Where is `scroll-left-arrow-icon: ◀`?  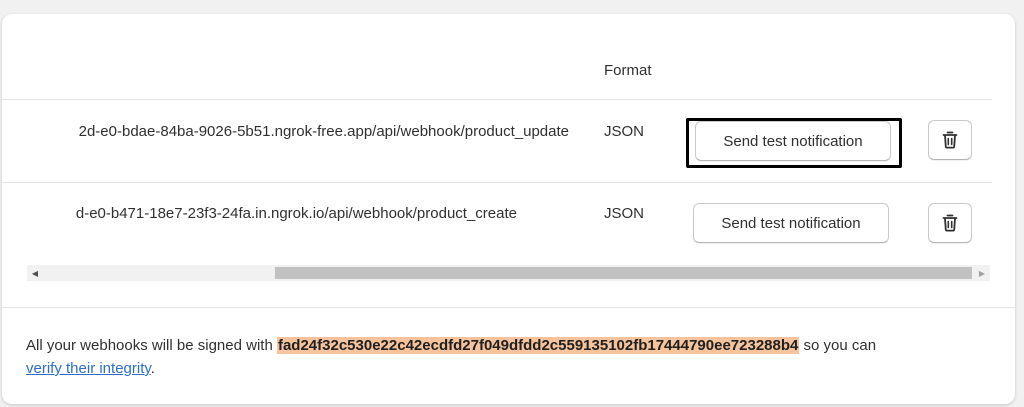
scroll-left-arrow-icon: ◀ is located at coordinates (35, 273).